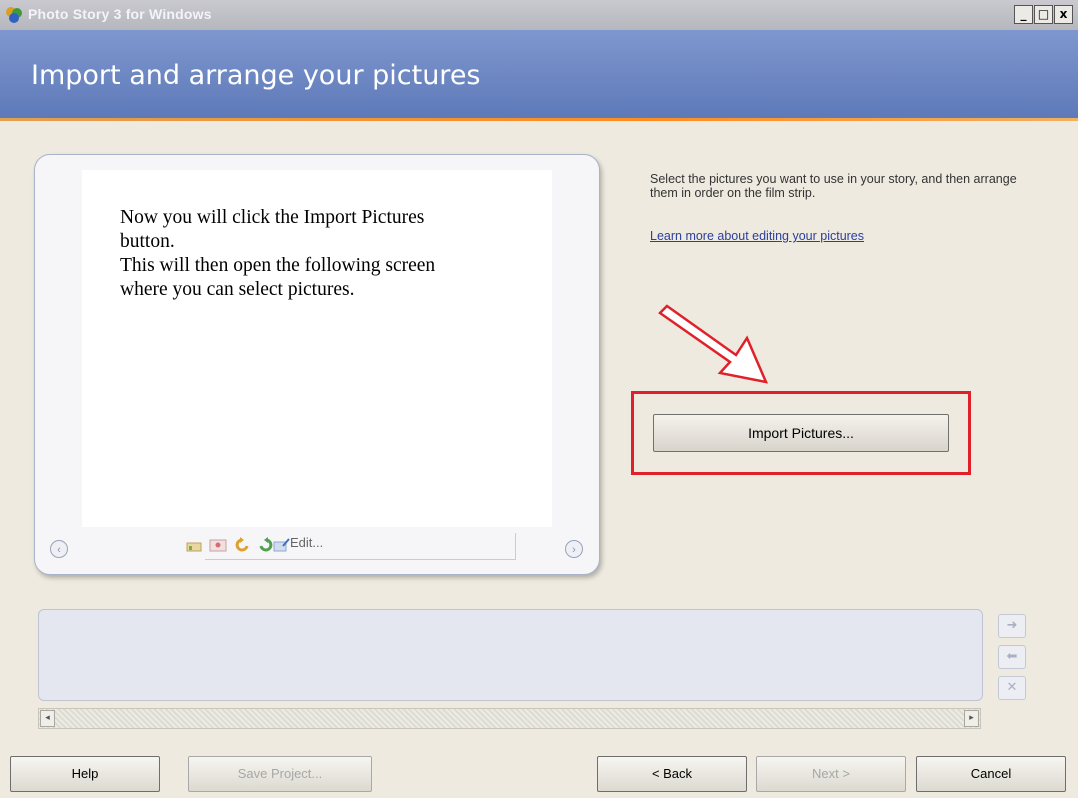 This screenshot has width=1078, height=798. I want to click on header-divider, so click(539, 119).